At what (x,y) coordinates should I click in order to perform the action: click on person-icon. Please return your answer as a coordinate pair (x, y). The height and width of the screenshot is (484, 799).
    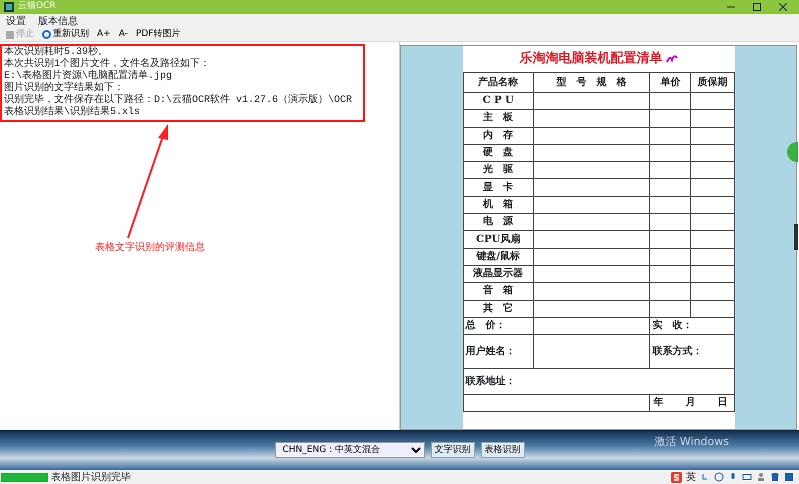
    Looking at the image, I should click on (761, 477).